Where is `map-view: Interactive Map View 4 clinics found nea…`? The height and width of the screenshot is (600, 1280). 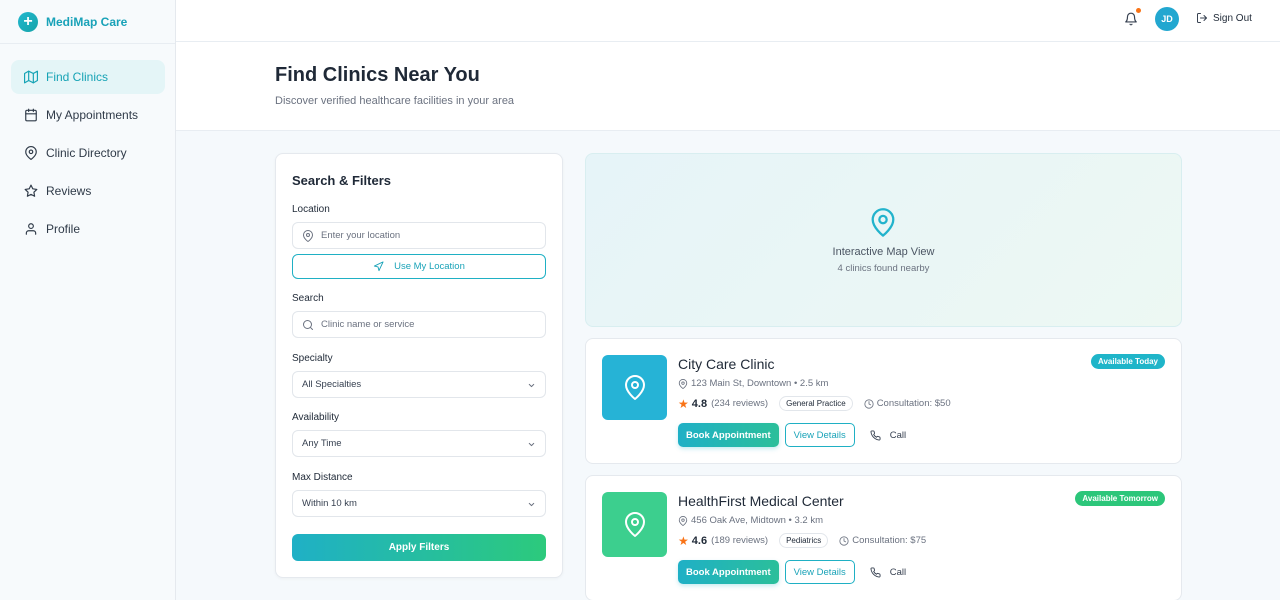 map-view: Interactive Map View 4 clinics found nea… is located at coordinates (883, 240).